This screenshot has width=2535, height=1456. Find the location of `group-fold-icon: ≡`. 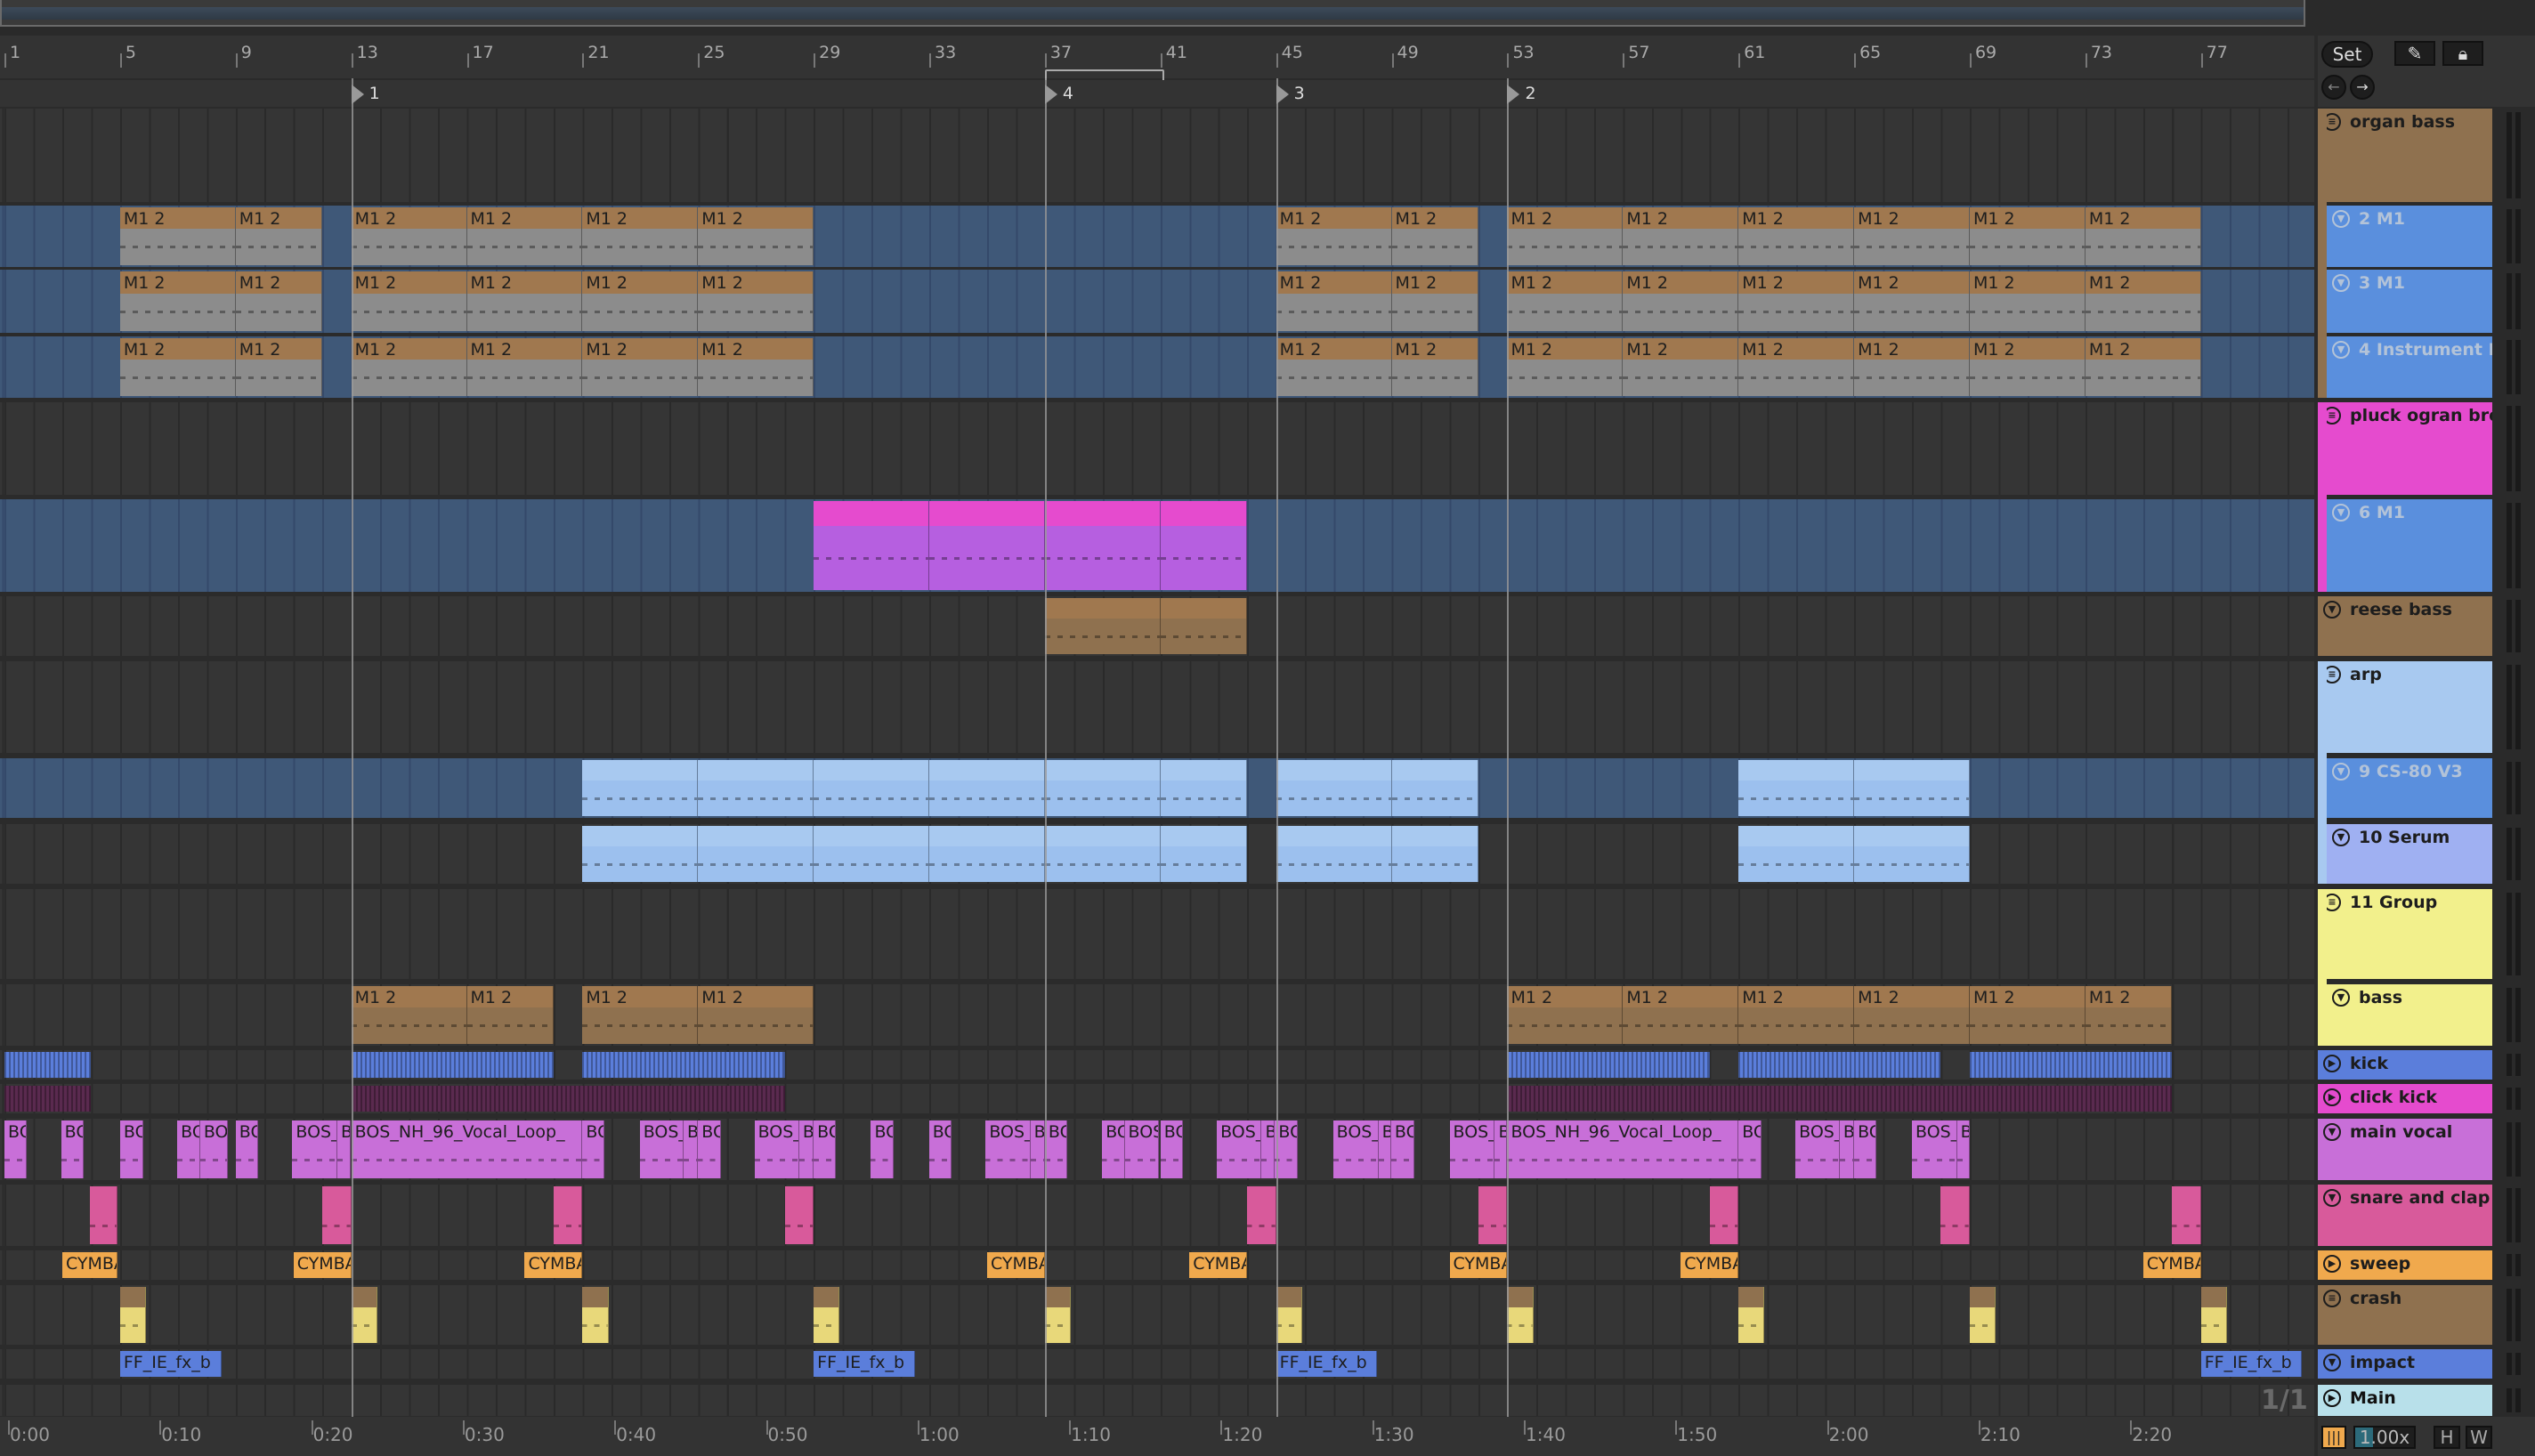

group-fold-icon: ≡ is located at coordinates (2332, 1298).